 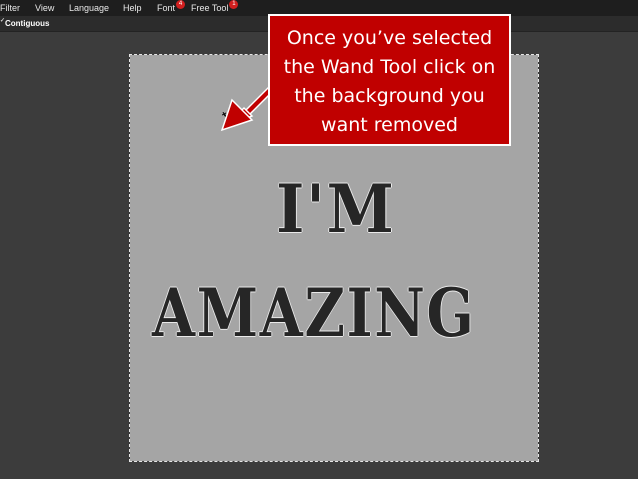 What do you see at coordinates (234, 4) in the screenshot?
I see `free-tool-notification-badge: 1` at bounding box center [234, 4].